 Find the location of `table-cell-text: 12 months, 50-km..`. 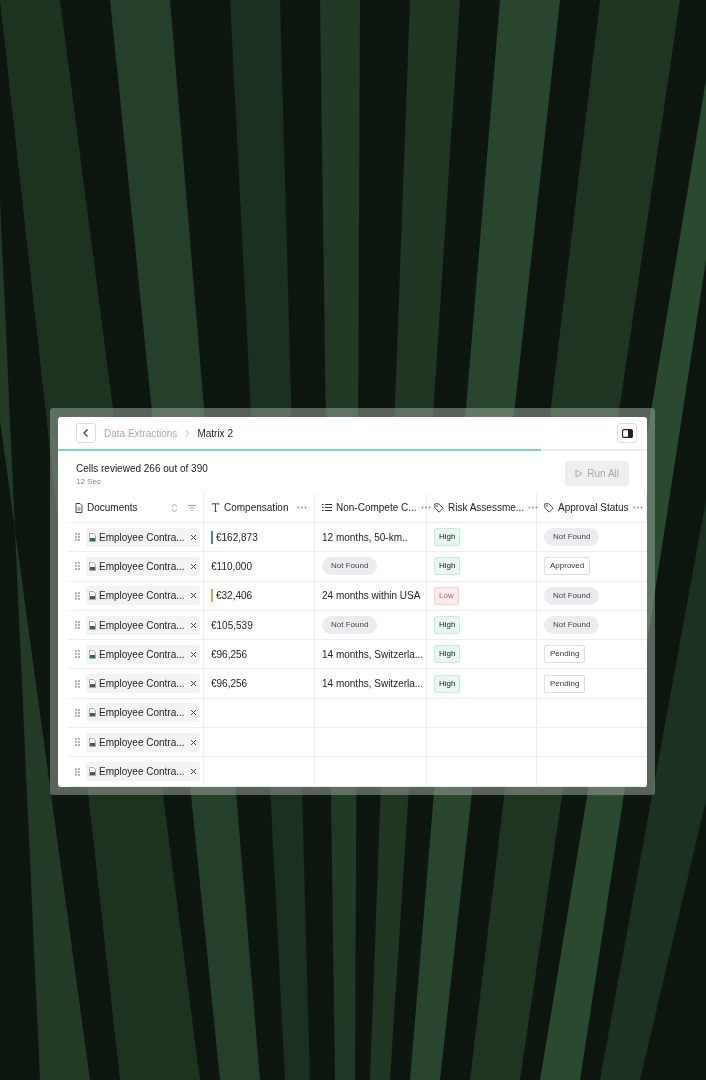

table-cell-text: 12 months, 50-km.. is located at coordinates (365, 537).